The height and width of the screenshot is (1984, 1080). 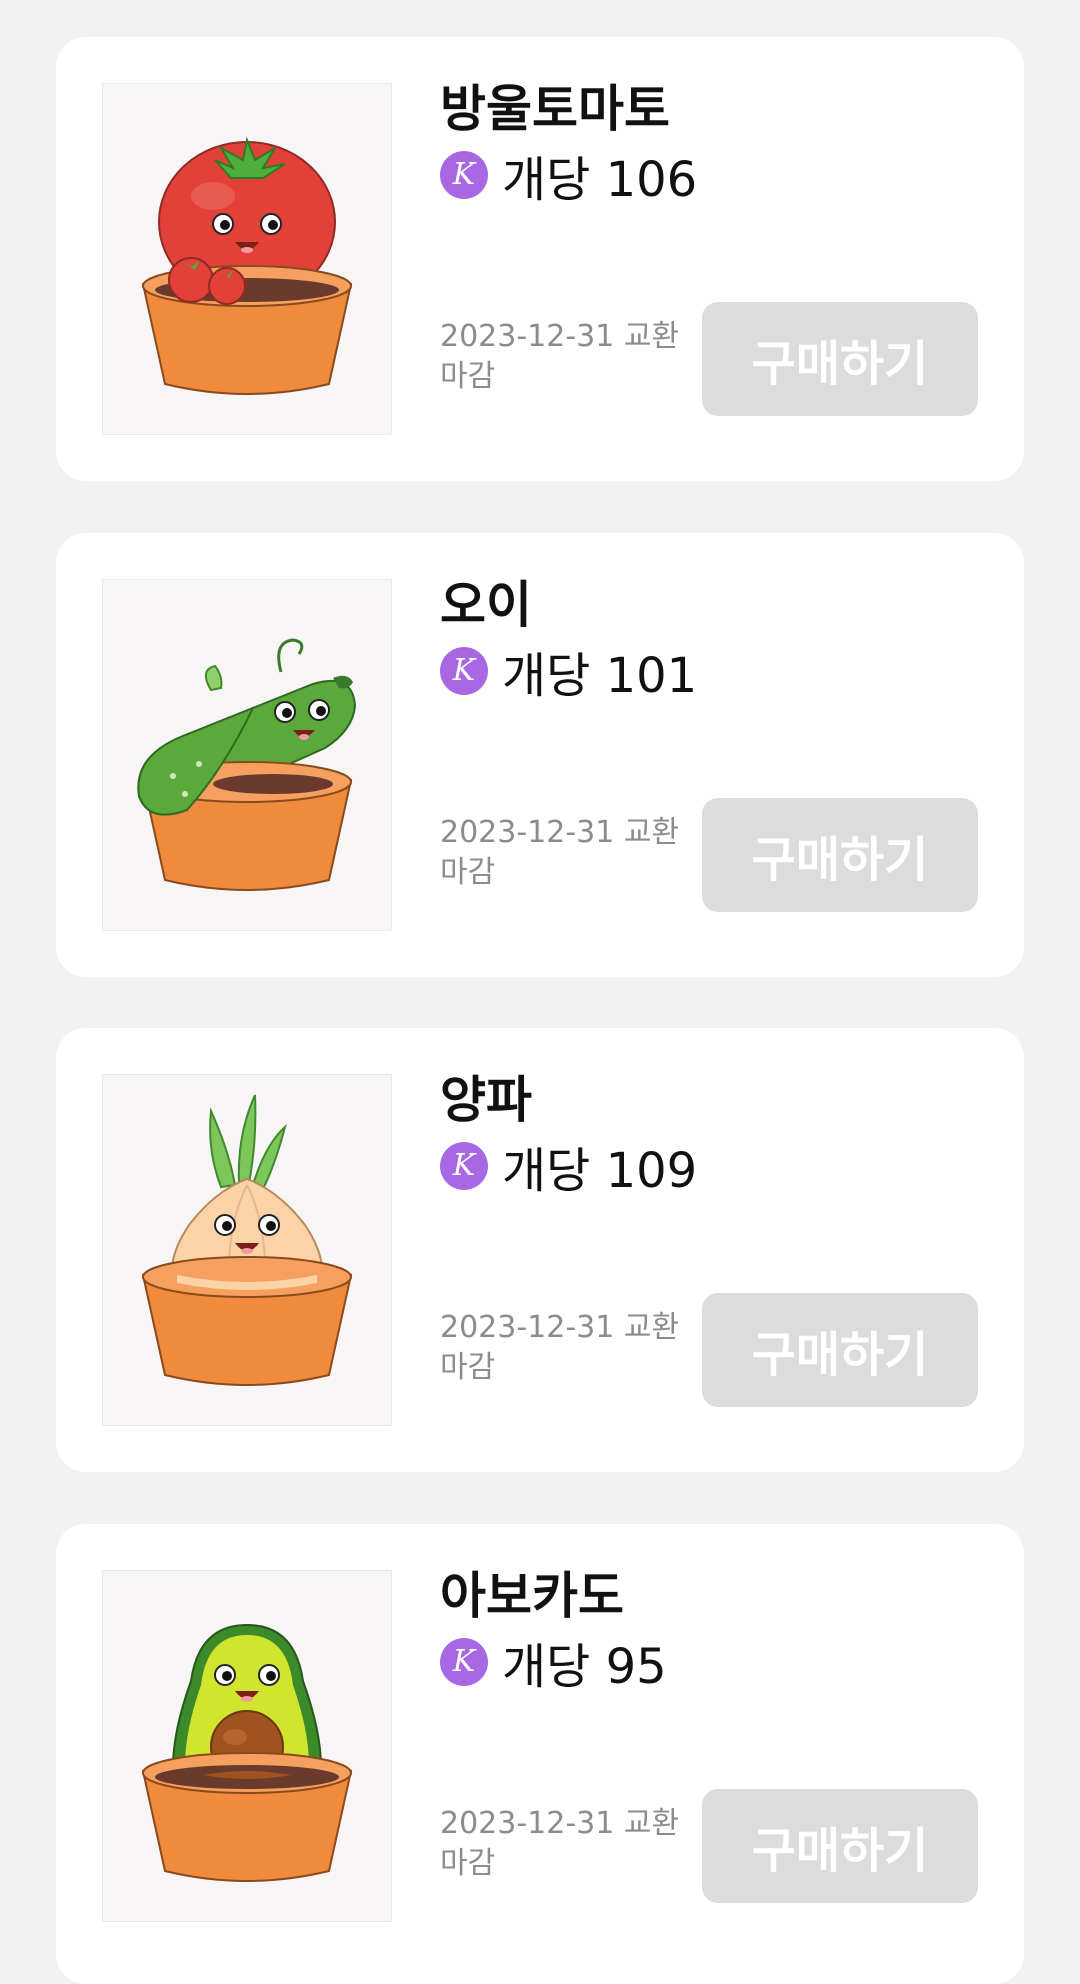 I want to click on product-name: 양파, so click(x=486, y=1100).